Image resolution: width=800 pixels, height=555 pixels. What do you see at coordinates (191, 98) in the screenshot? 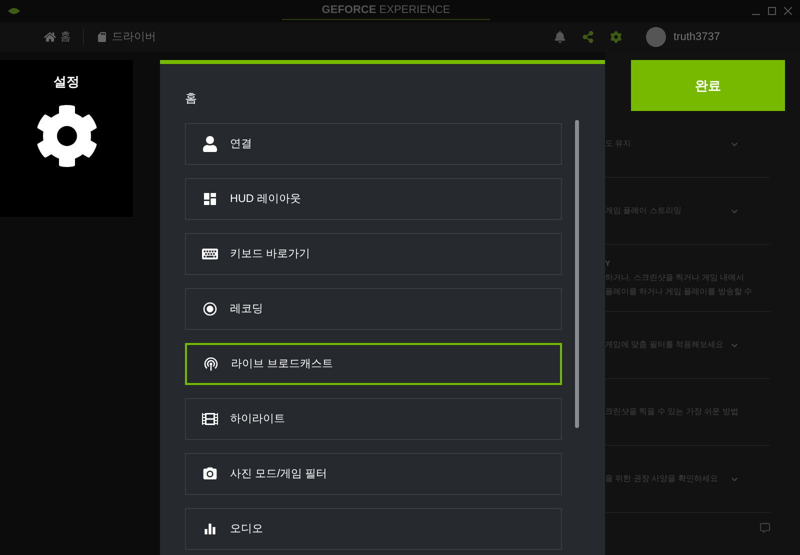
I see `panel-heading: 홈` at bounding box center [191, 98].